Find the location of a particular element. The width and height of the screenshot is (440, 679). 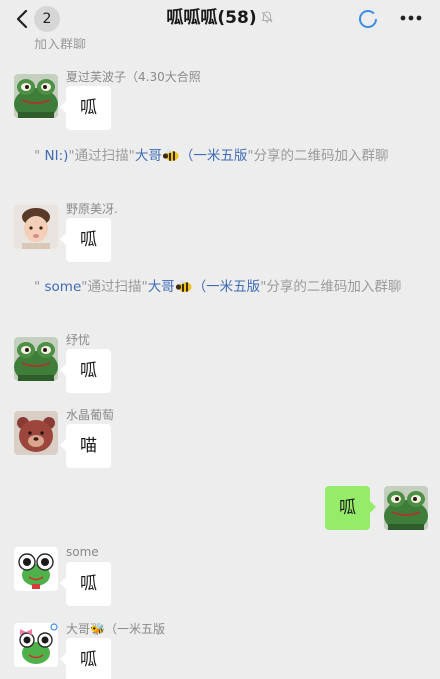

group-name: 呱呱呱 is located at coordinates (192, 18).